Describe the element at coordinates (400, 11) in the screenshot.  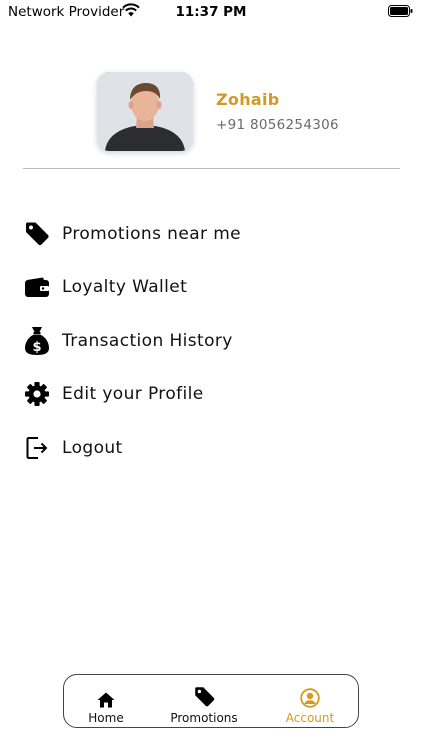
I see `battery-icon` at that location.